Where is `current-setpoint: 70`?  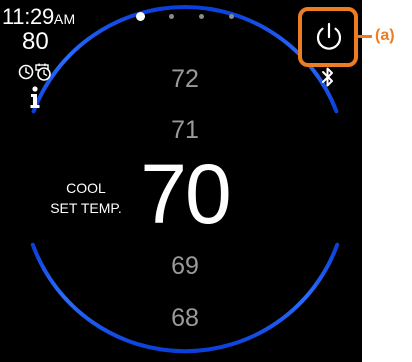
current-setpoint: 70 is located at coordinates (185, 194).